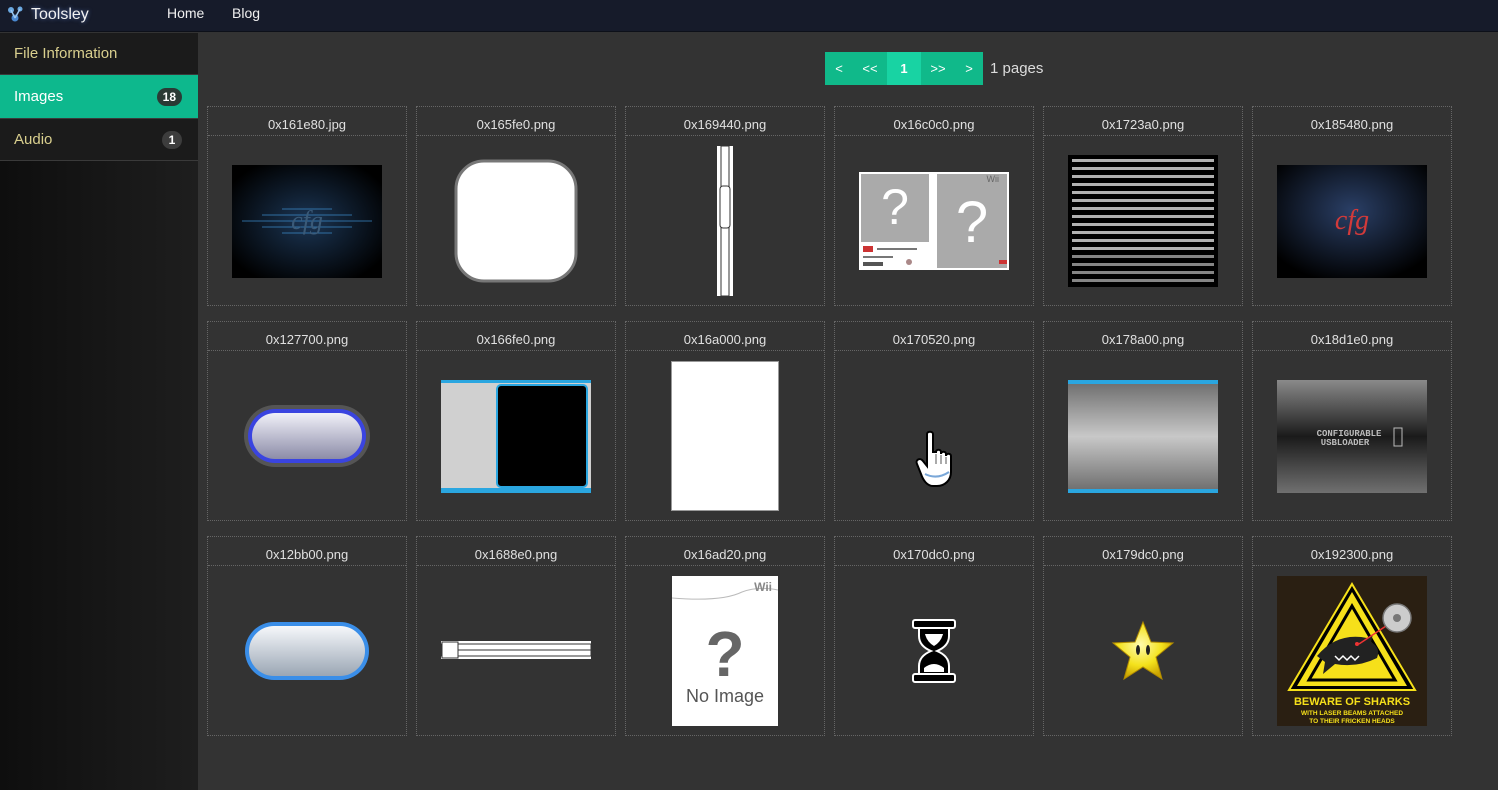  I want to click on page-count-text: 1 pages, so click(1017, 68).